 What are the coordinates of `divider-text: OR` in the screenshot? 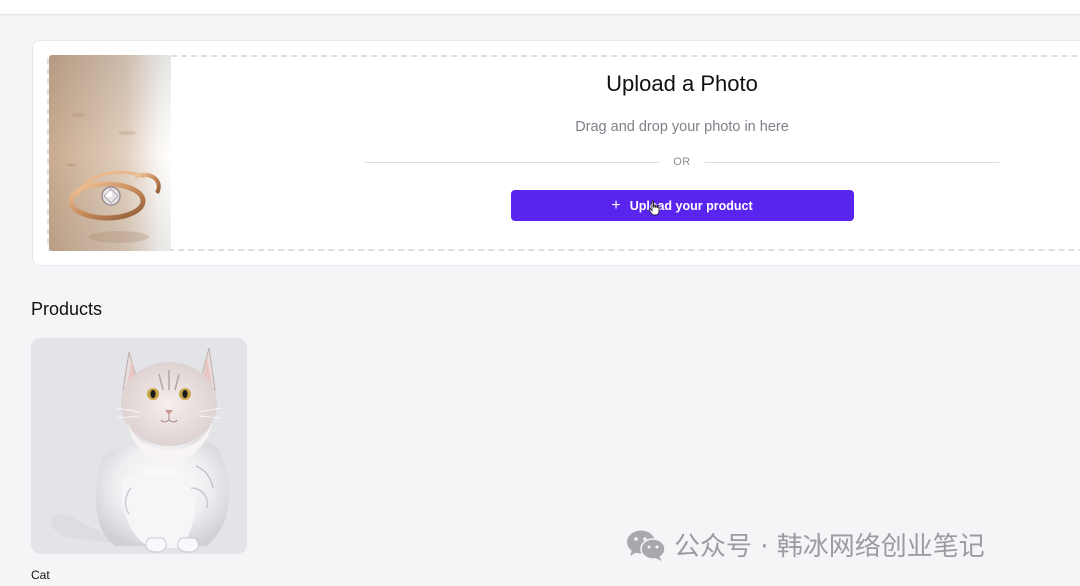 It's located at (682, 162).